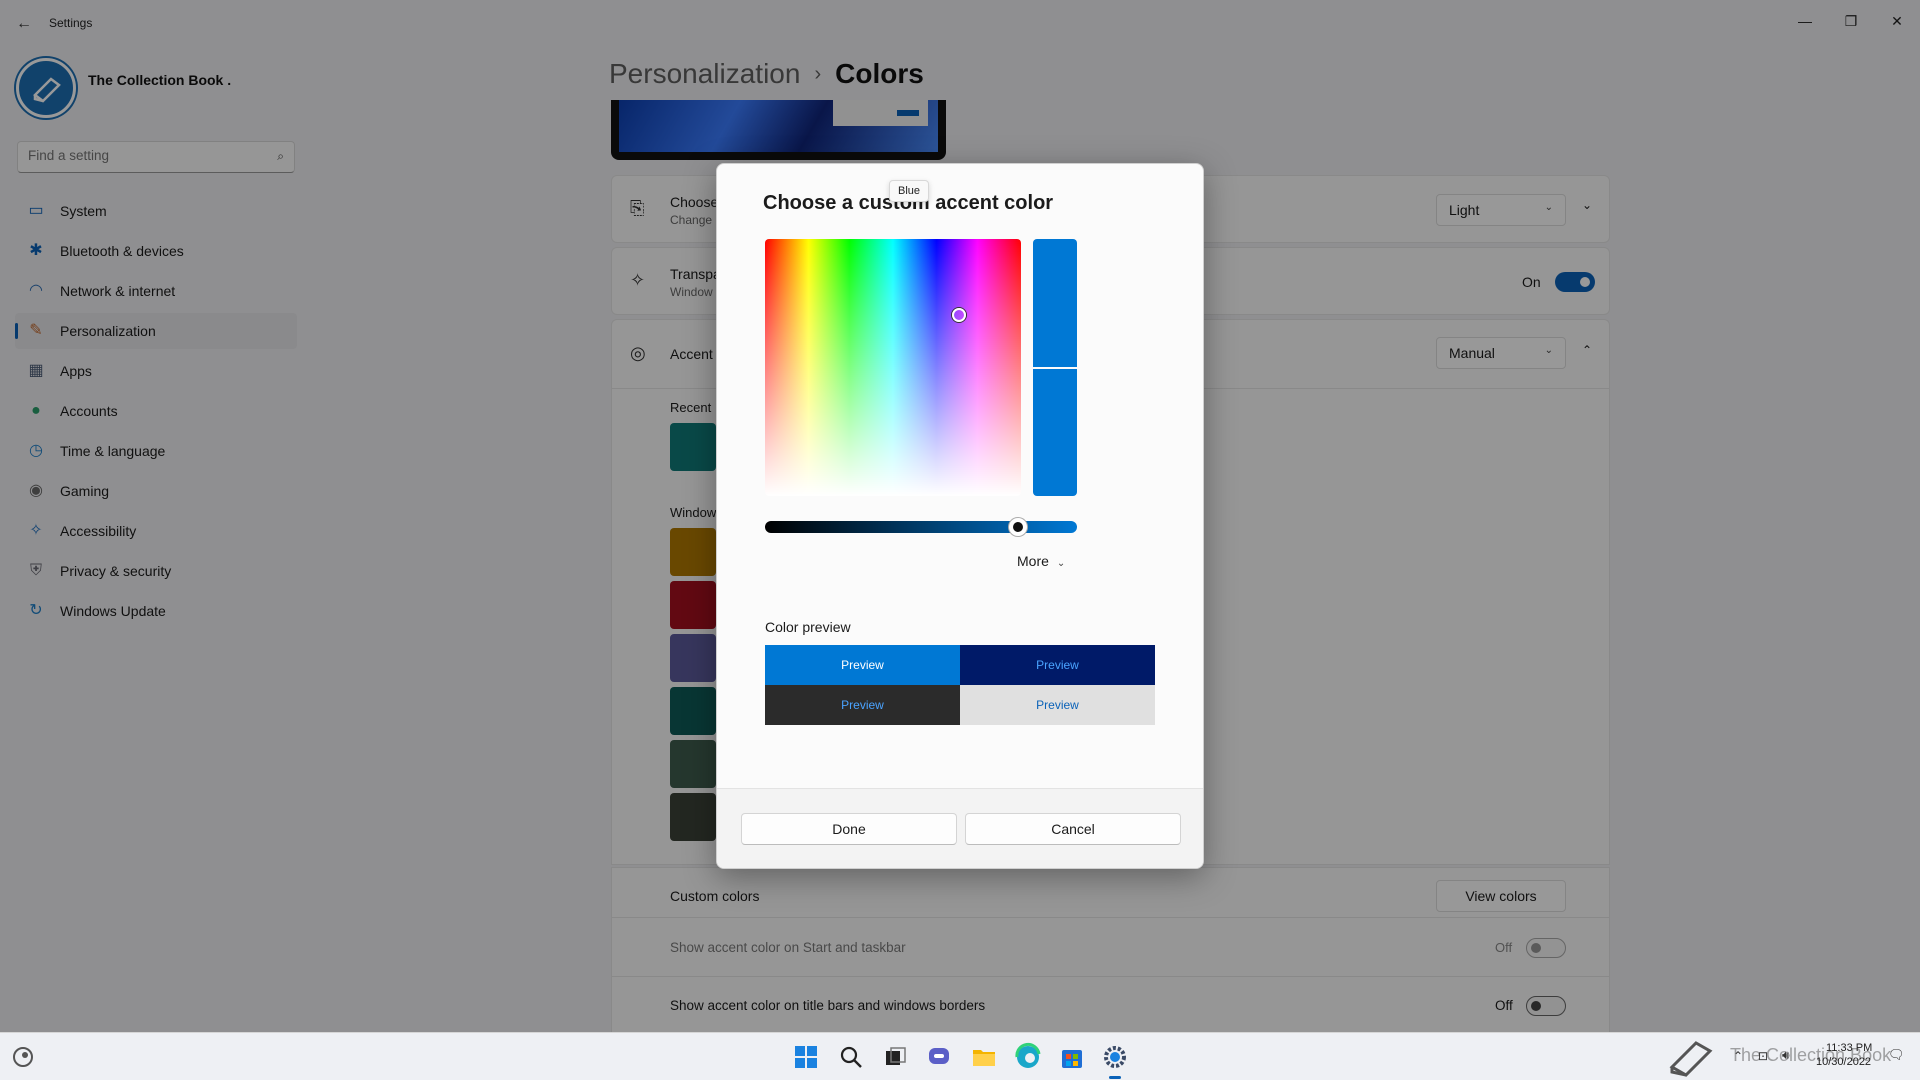  I want to click on task-view-icon, so click(895, 1057).